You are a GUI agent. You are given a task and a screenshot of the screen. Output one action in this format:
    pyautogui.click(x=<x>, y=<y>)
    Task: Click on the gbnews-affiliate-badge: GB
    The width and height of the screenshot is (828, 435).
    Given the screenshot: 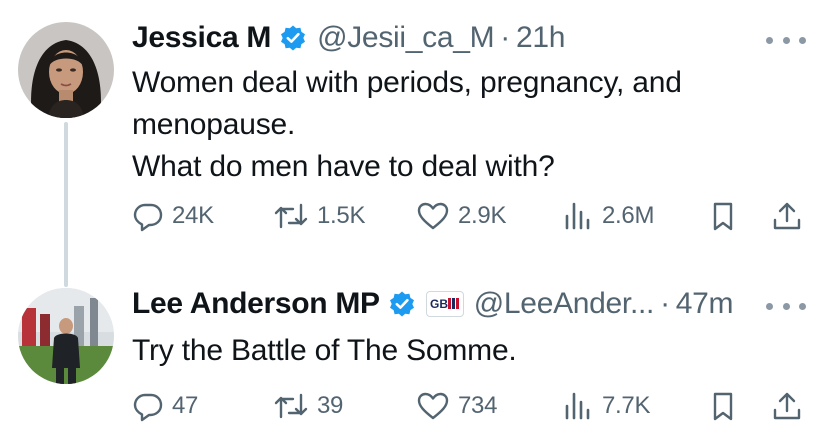 What is the action you would take?
    pyautogui.click(x=444, y=304)
    